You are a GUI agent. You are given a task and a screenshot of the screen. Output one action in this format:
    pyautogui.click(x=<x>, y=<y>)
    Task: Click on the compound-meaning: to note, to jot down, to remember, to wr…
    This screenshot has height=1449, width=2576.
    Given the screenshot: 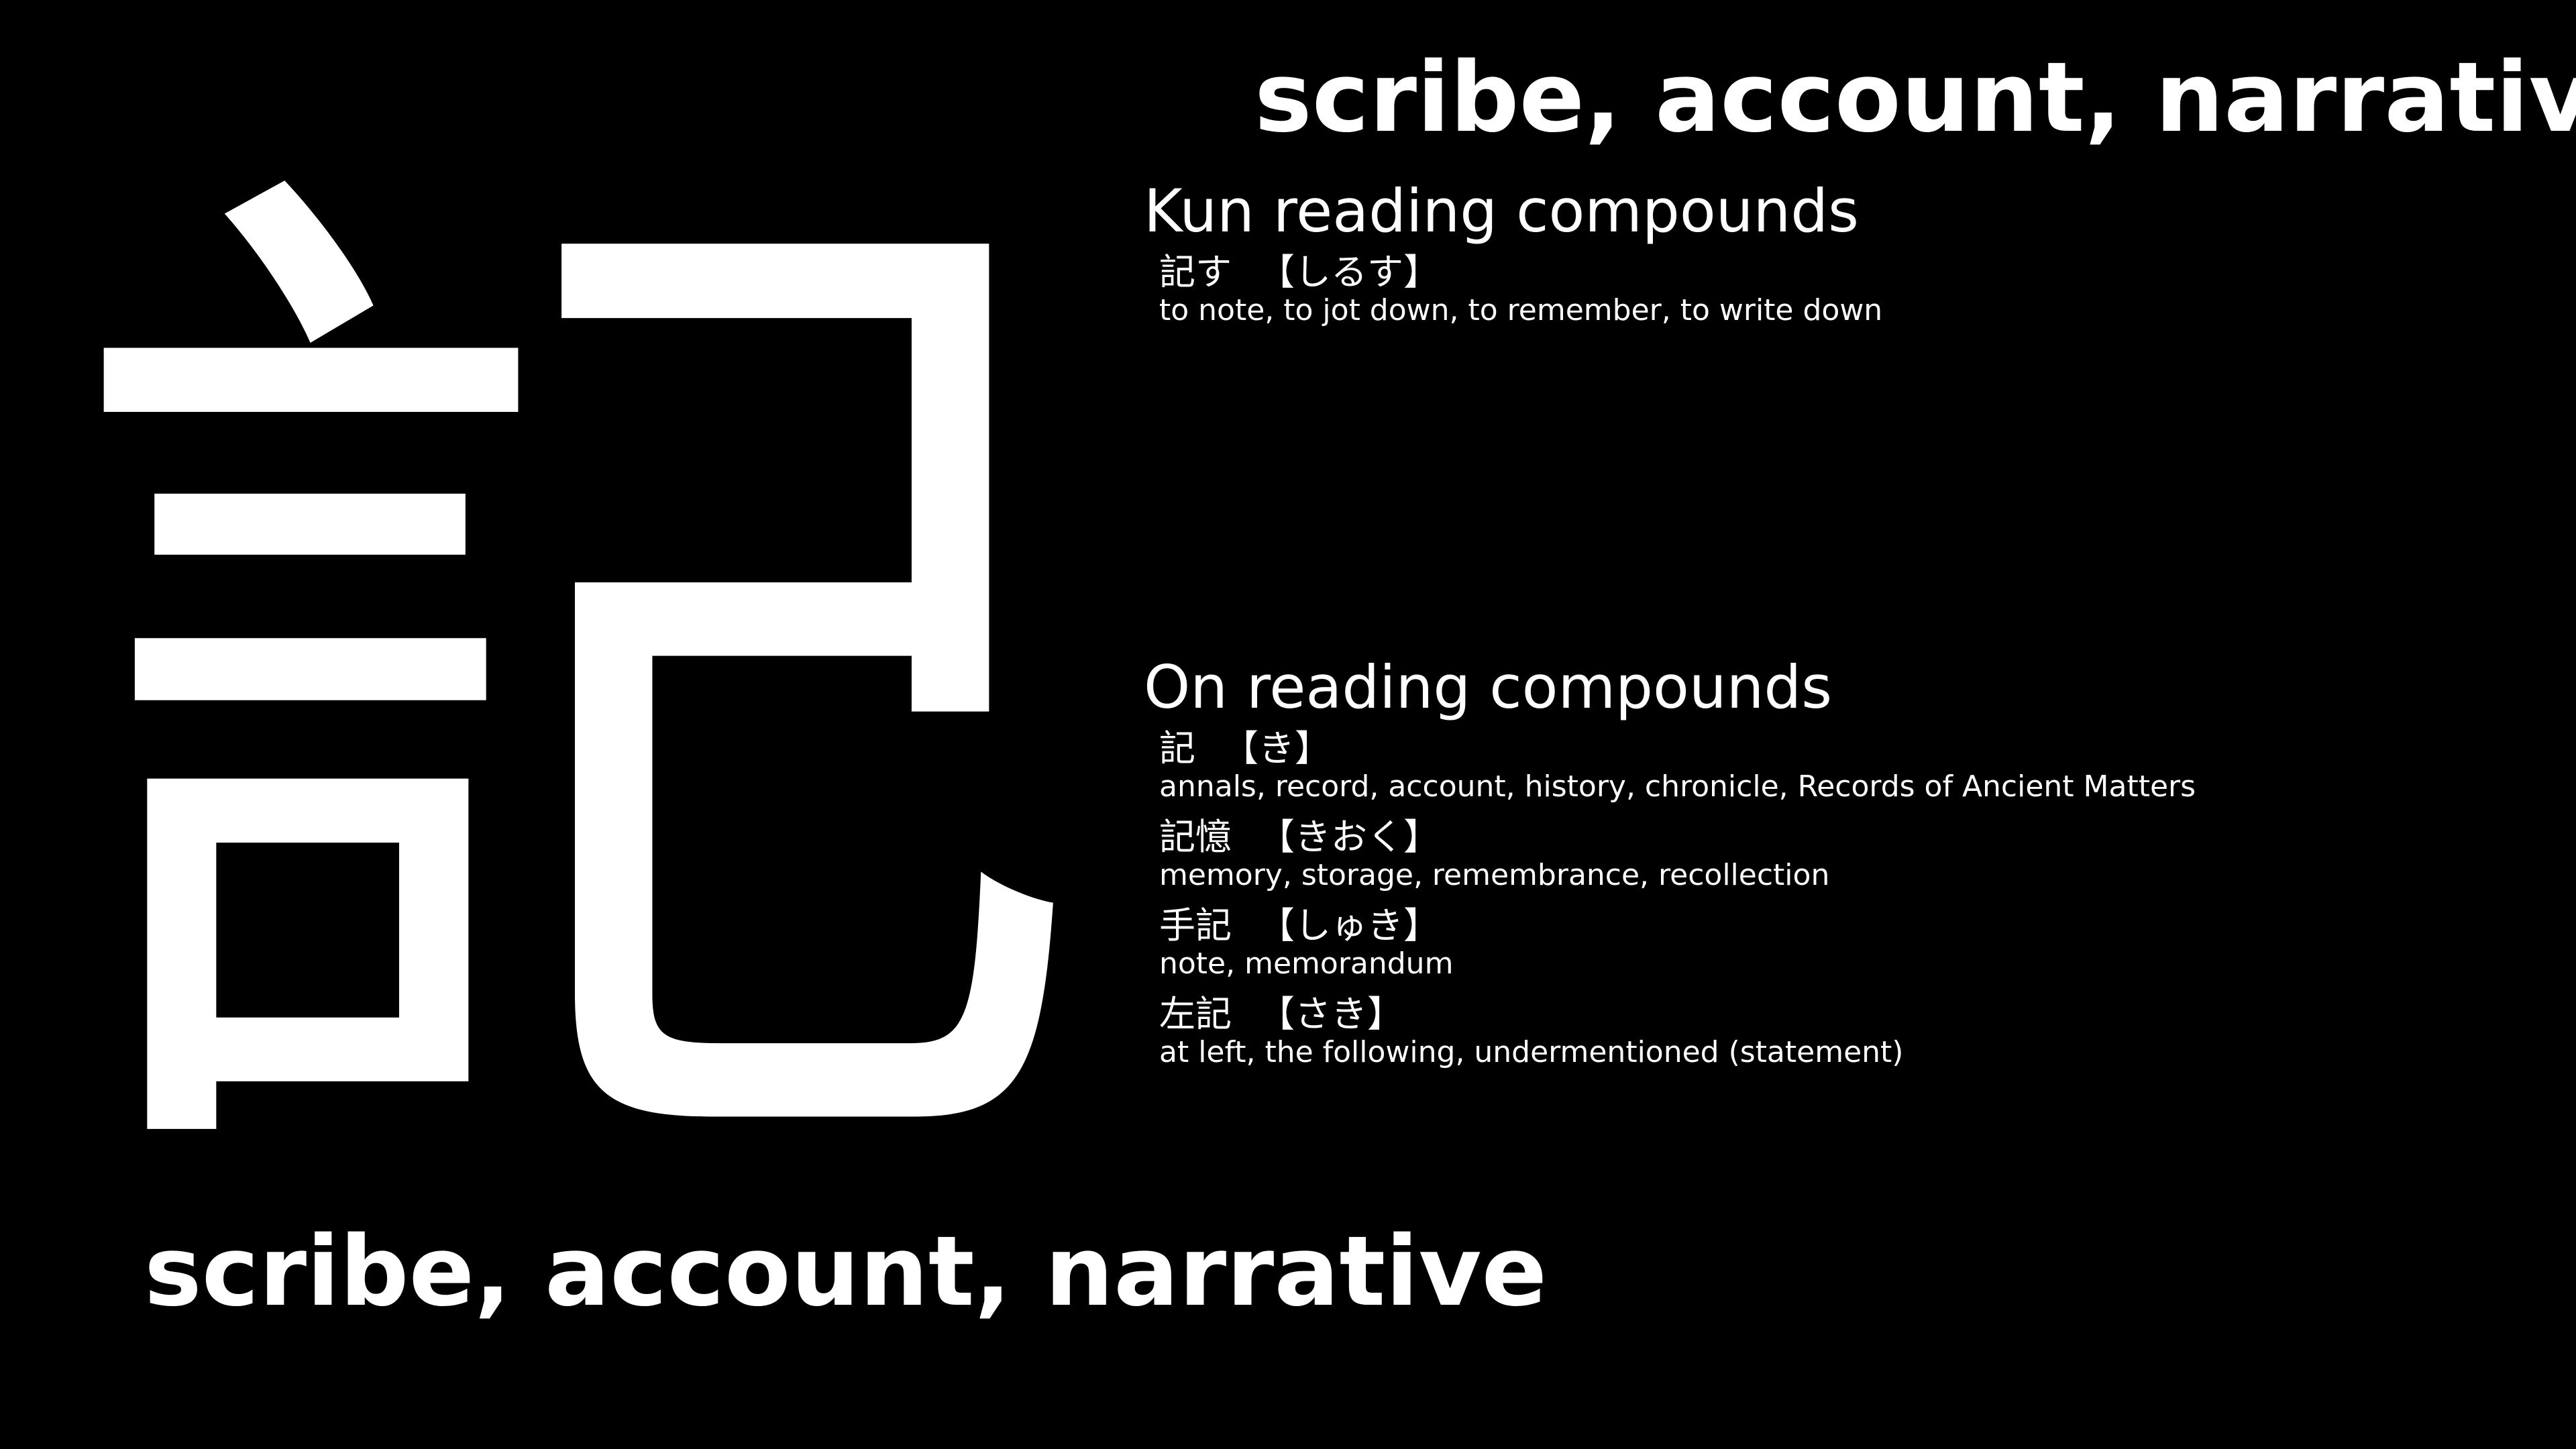 What is the action you would take?
    pyautogui.click(x=1521, y=310)
    